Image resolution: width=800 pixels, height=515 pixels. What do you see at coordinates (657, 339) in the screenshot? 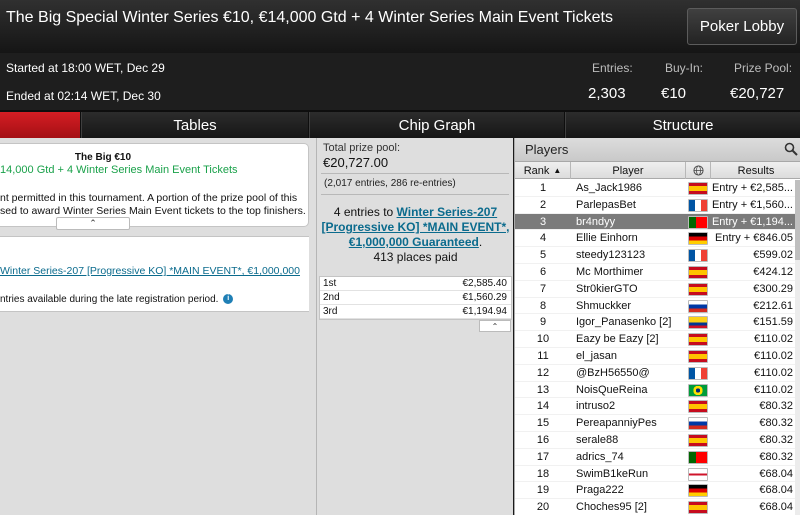
I see `player-row: 10 Eazy be Eazy [2] €110.02` at bounding box center [657, 339].